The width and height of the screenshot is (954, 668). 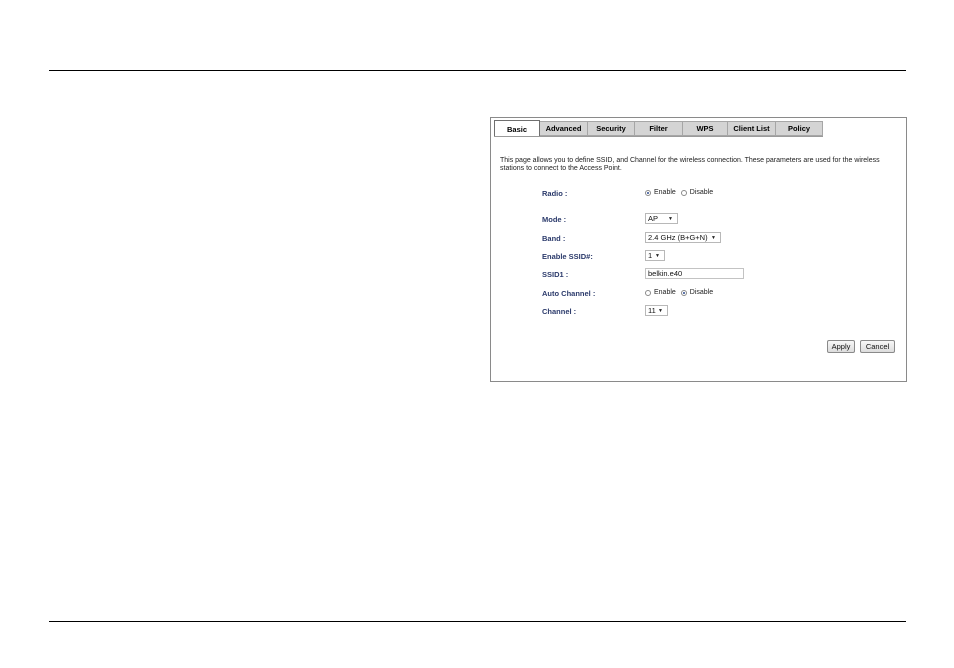 I want to click on band-label: Band :, so click(x=554, y=238).